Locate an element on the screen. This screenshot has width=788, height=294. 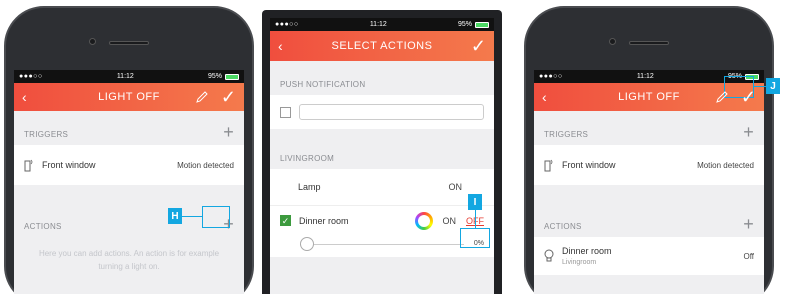
actions-header: ACTIONS + is located at coordinates (649, 211).